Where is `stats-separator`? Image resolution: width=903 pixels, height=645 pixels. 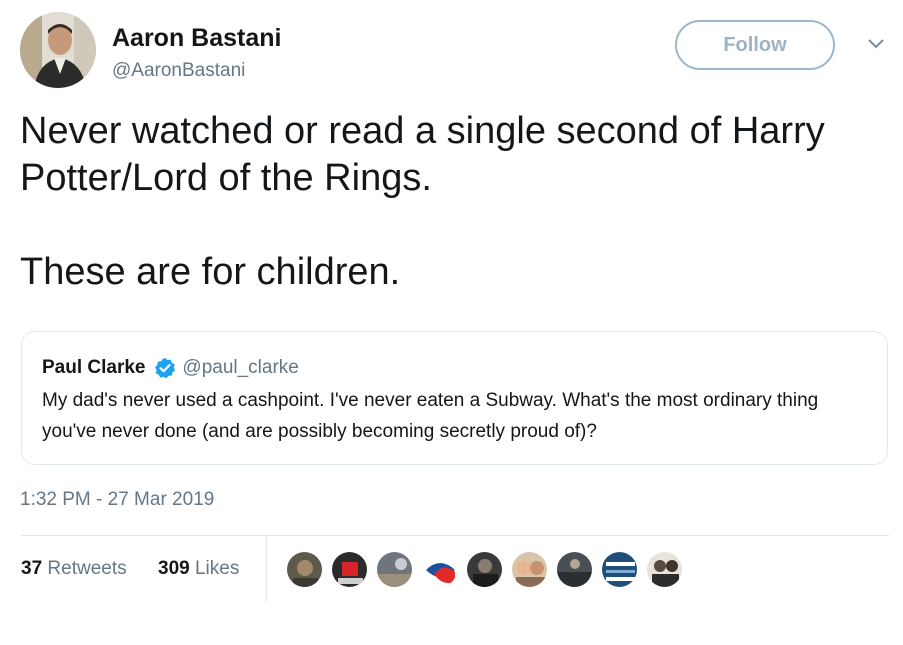 stats-separator is located at coordinates (266, 569).